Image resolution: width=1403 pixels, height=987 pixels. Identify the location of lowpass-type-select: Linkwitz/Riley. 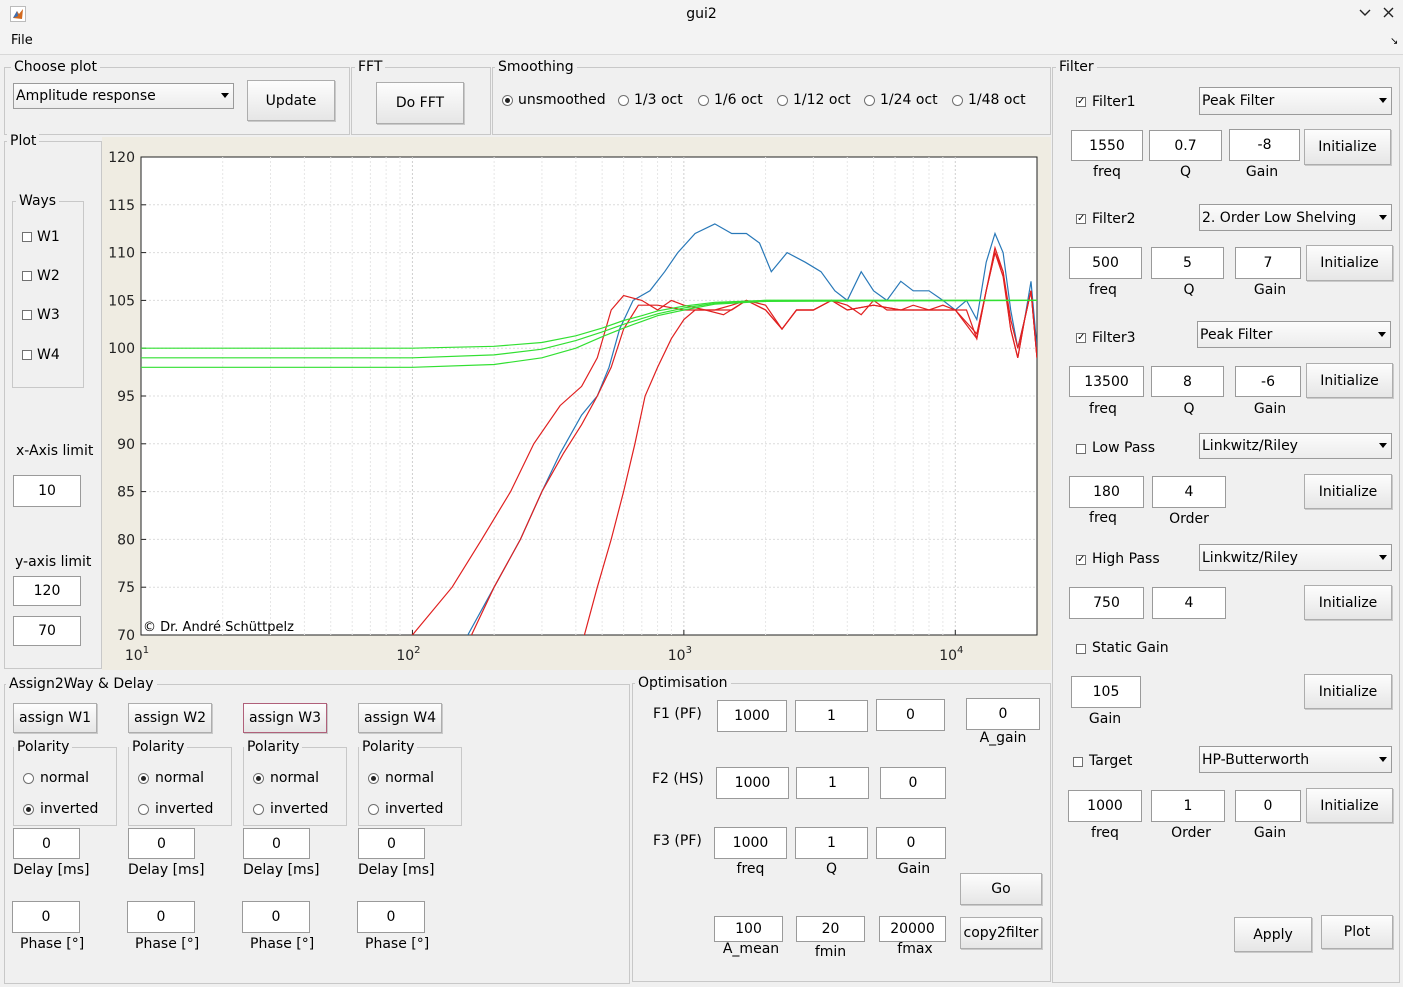
(1295, 446).